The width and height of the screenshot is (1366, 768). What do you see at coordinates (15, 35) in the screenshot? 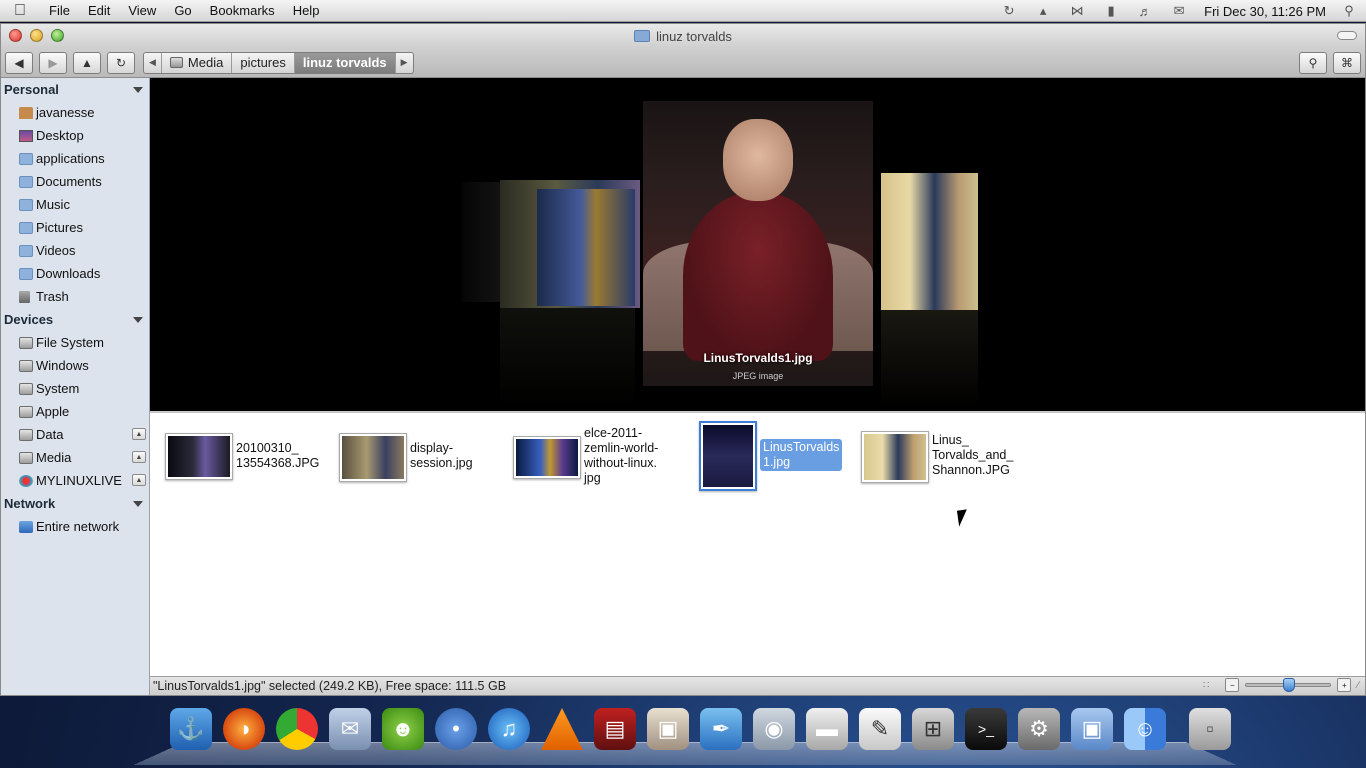
I see `close-button` at bounding box center [15, 35].